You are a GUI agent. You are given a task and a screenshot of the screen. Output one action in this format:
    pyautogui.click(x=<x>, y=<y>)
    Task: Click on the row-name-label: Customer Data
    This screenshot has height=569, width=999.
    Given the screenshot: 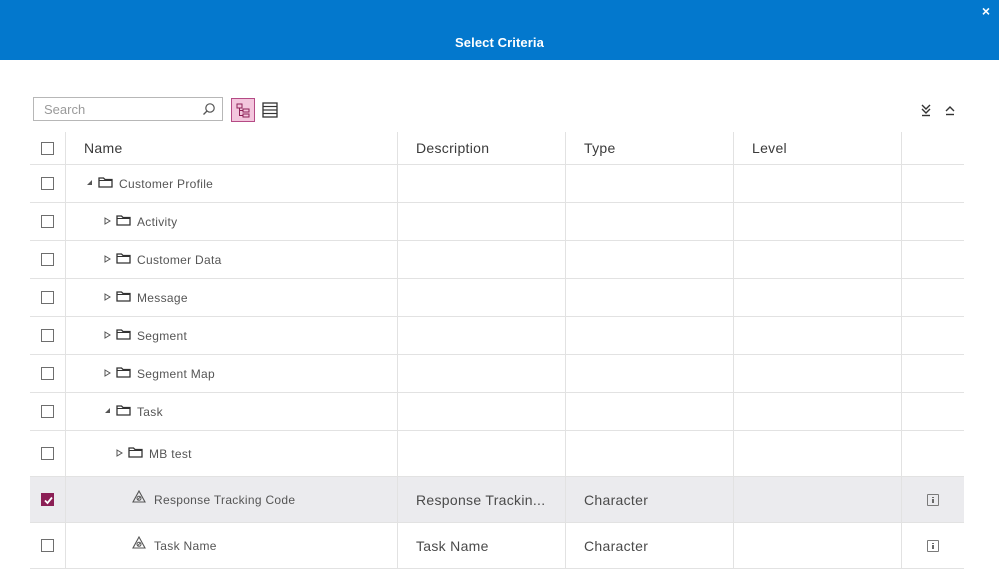 What is the action you would take?
    pyautogui.click(x=179, y=259)
    